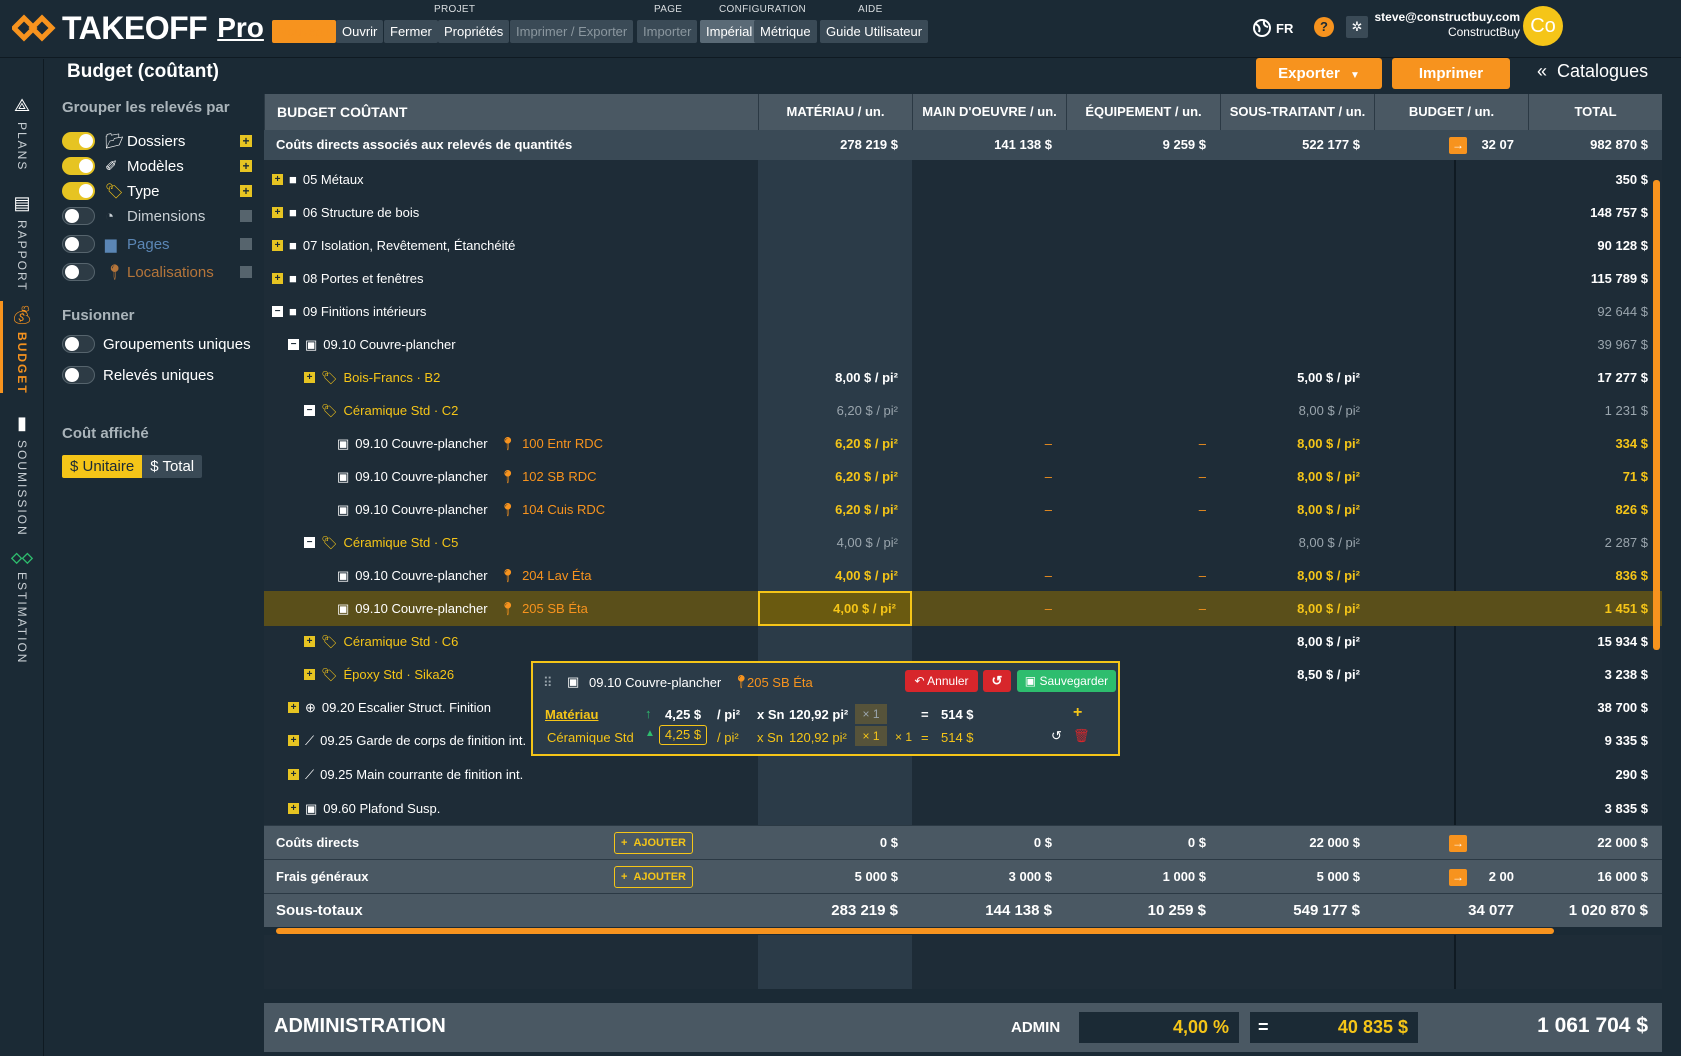 The image size is (1681, 1056). Describe the element at coordinates (785, 31) in the screenshot. I see `metric-button: Métrique` at that location.